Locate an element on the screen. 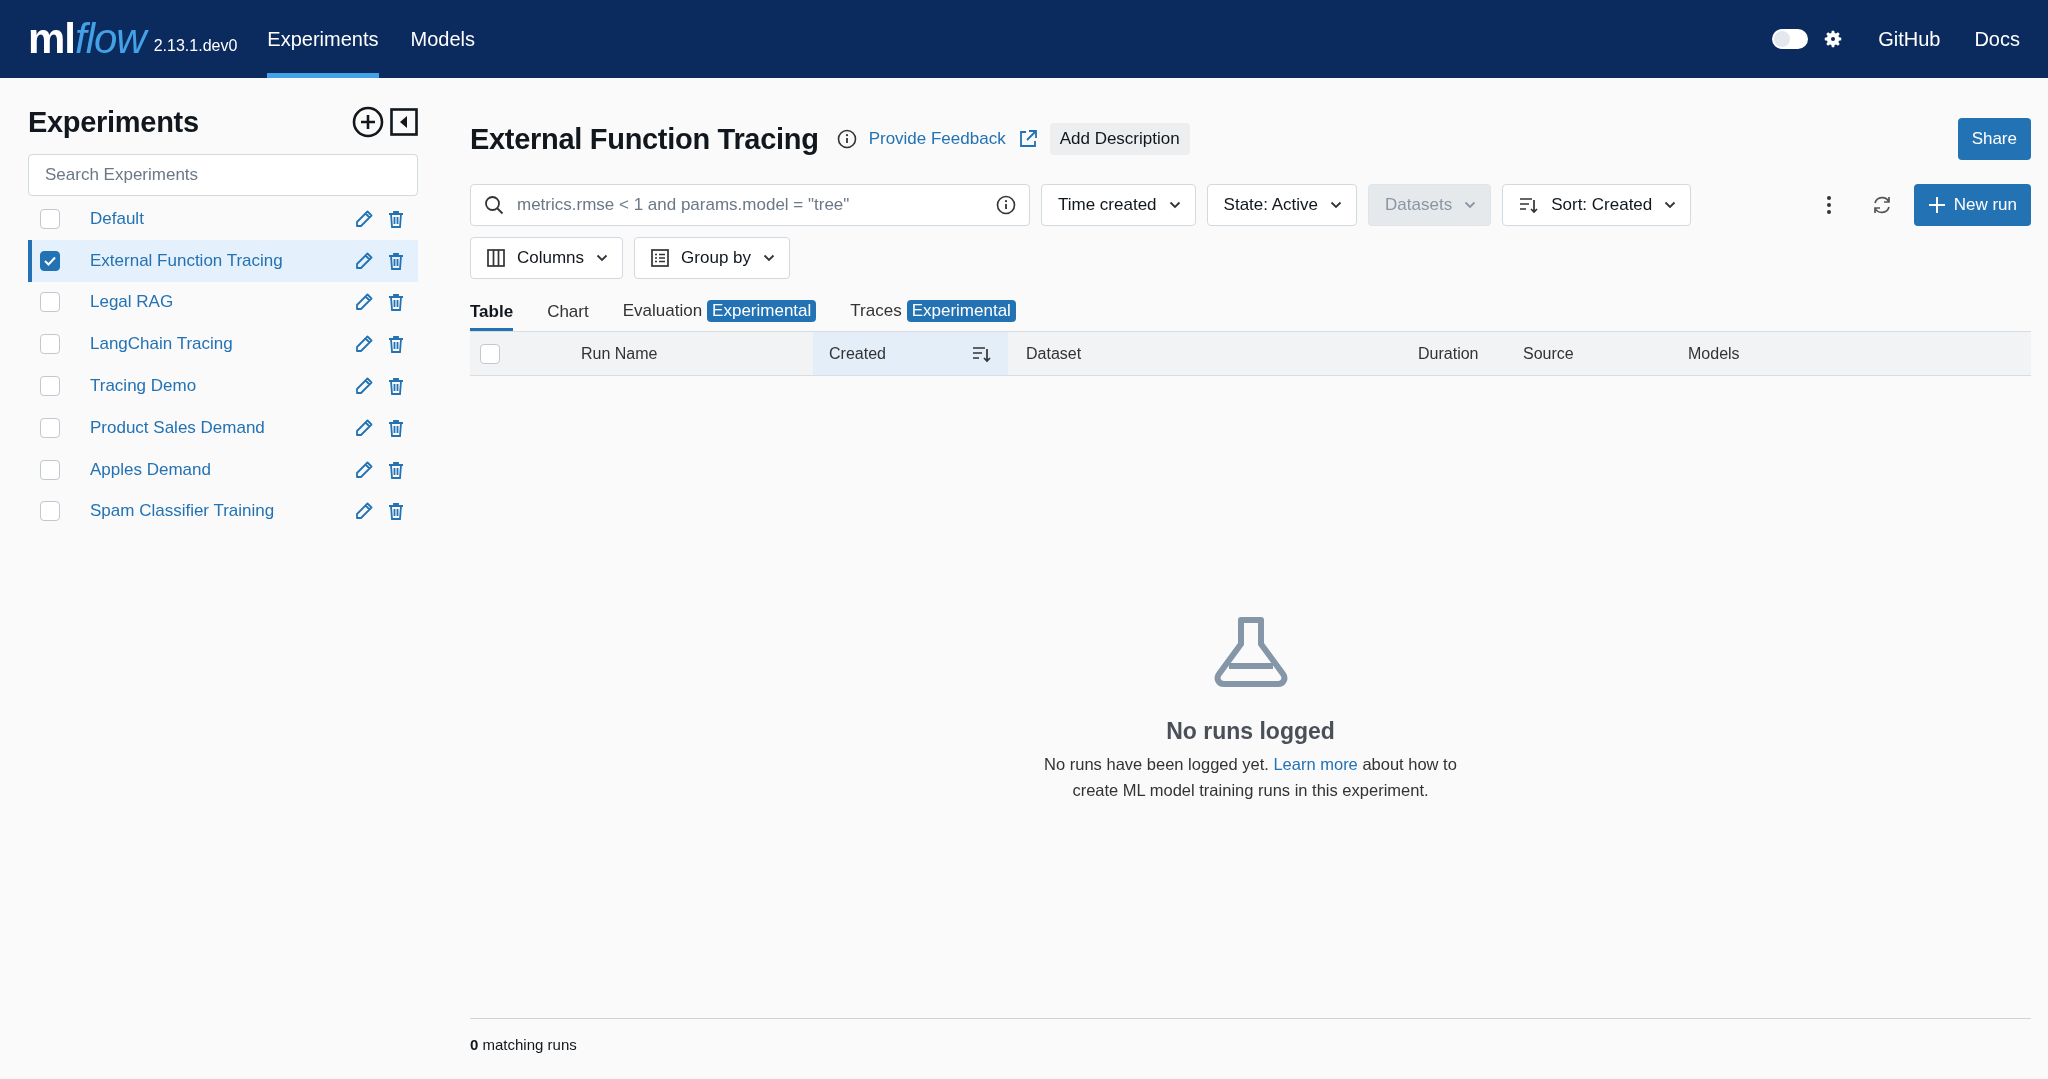 The image size is (2048, 1079). columns-icon is located at coordinates (496, 258).